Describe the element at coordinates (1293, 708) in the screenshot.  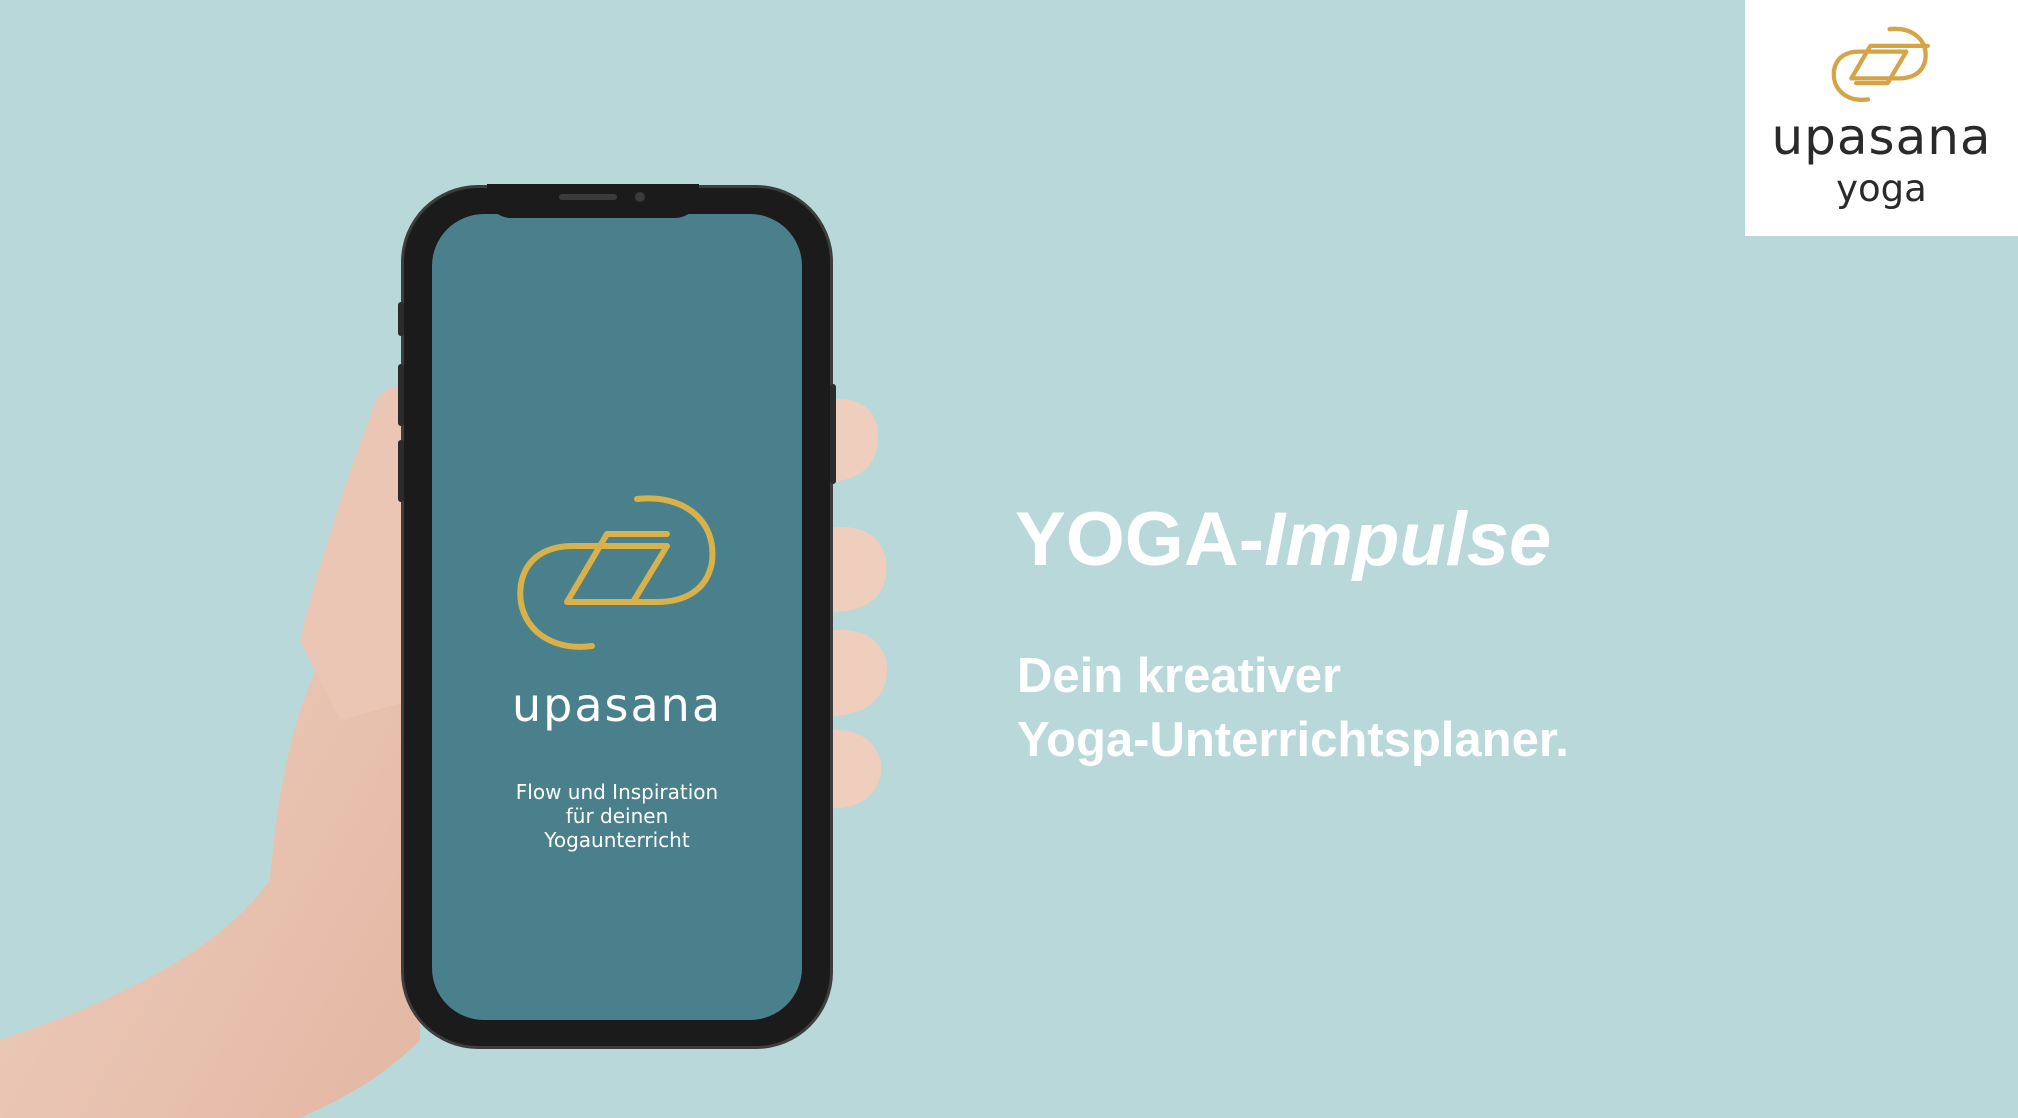
I see `subline: Dein kreativer Yoga-Unterrichtsplaner.` at that location.